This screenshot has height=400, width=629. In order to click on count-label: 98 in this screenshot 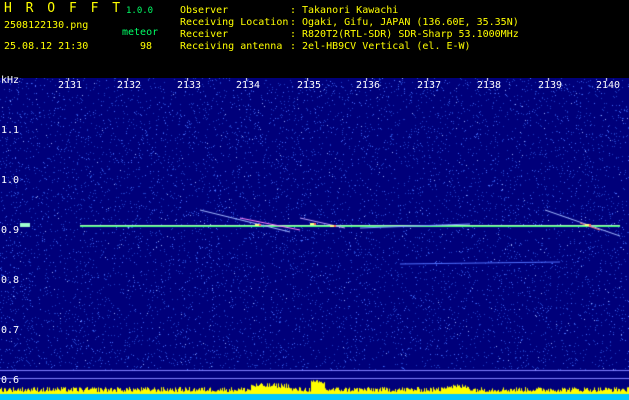, I will do `click(146, 46)`.